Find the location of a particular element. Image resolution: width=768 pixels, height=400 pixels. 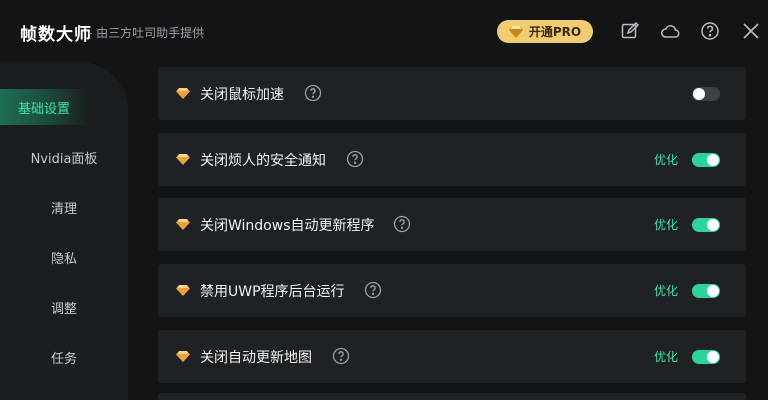

help-button is located at coordinates (710, 31).